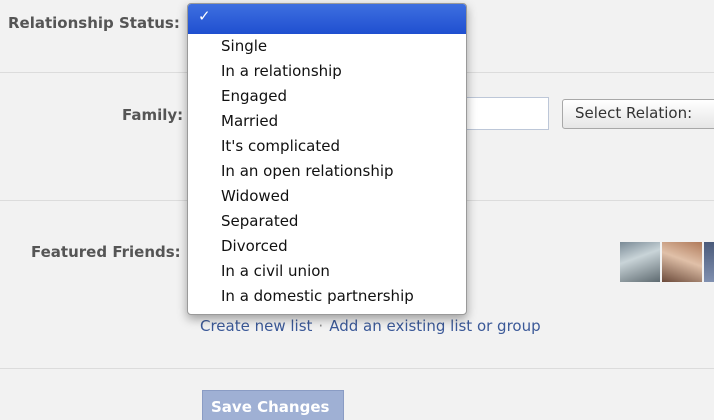 The image size is (714, 420). What do you see at coordinates (327, 71) in the screenshot?
I see `option-in-a-relationship: In a relationship` at bounding box center [327, 71].